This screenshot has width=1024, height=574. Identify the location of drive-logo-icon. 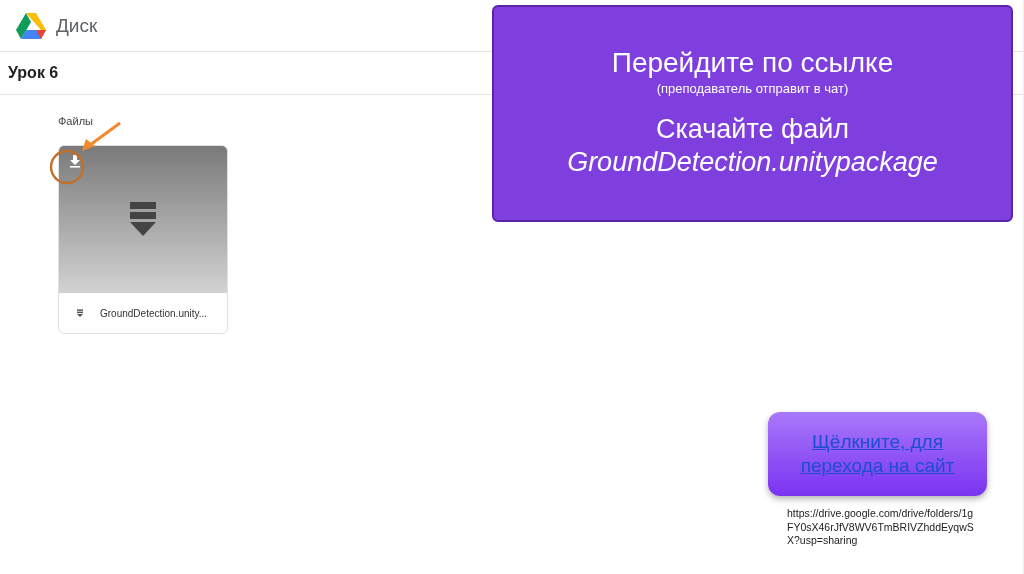
(31, 25).